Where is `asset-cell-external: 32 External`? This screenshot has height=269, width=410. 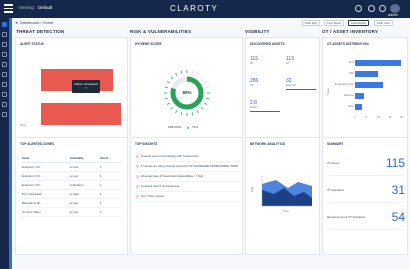 asset-cell-external: 32 External is located at coordinates (291, 82).